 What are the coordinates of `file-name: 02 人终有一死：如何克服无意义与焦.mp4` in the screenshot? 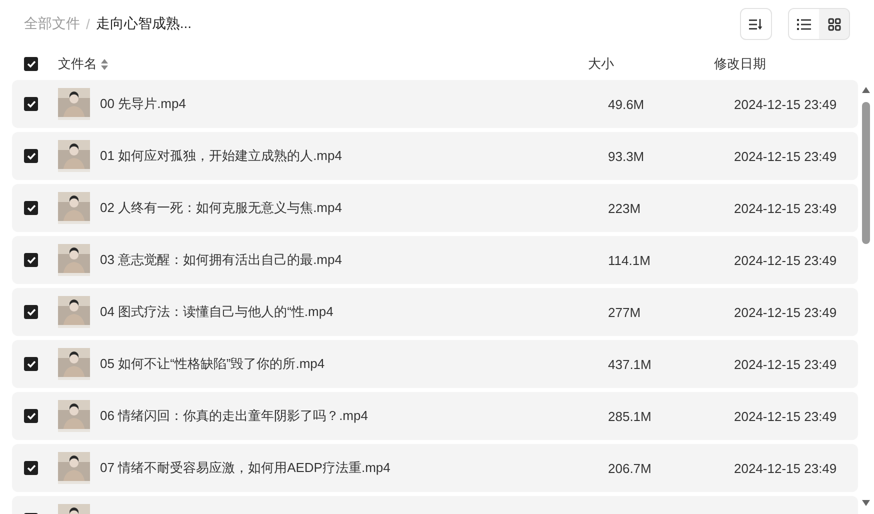 It's located at (221, 208).